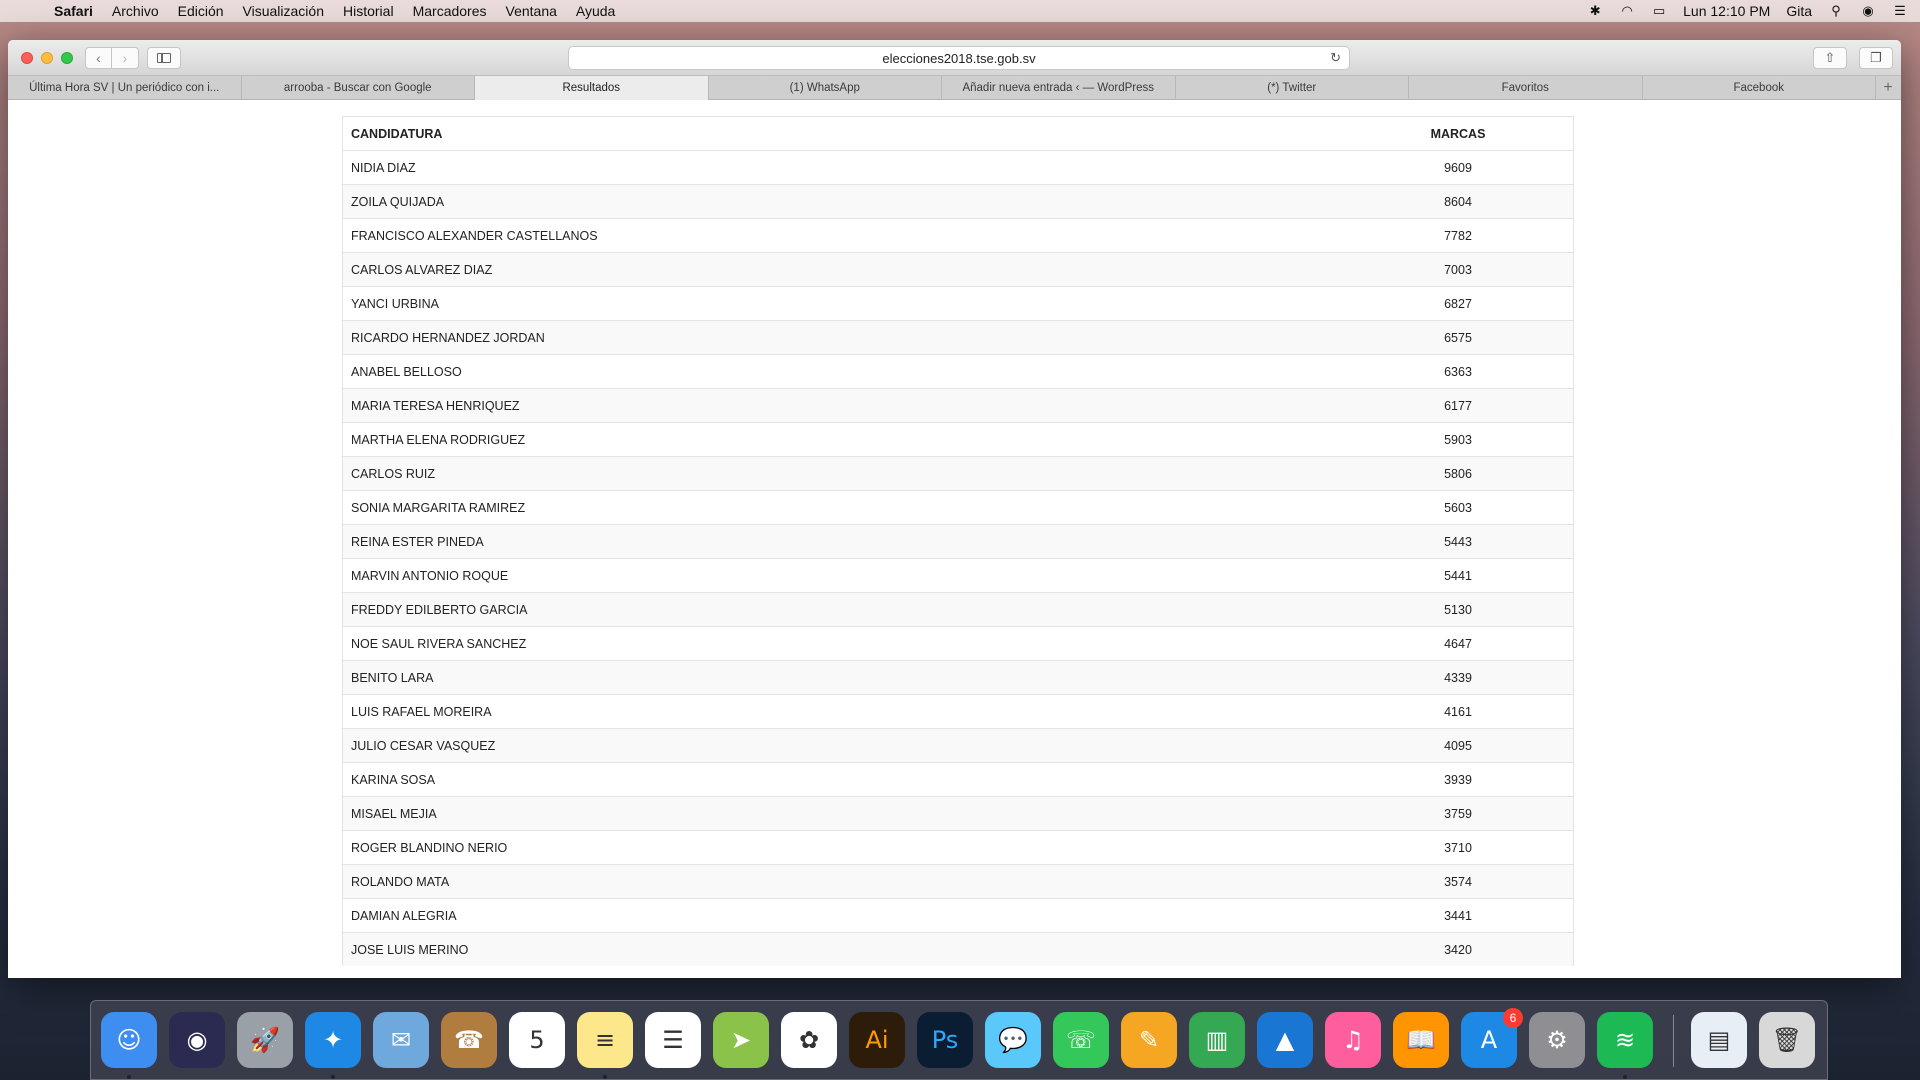 The height and width of the screenshot is (1080, 1920). I want to click on calendar-icon: 5, so click(537, 1040).